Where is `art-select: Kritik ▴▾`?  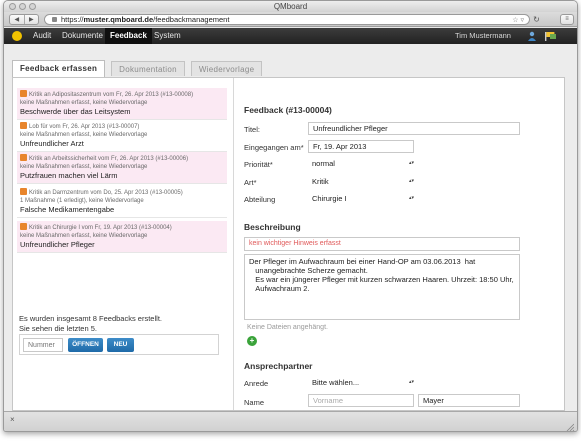
art-select: Kritik ▴▾ is located at coordinates (362, 181).